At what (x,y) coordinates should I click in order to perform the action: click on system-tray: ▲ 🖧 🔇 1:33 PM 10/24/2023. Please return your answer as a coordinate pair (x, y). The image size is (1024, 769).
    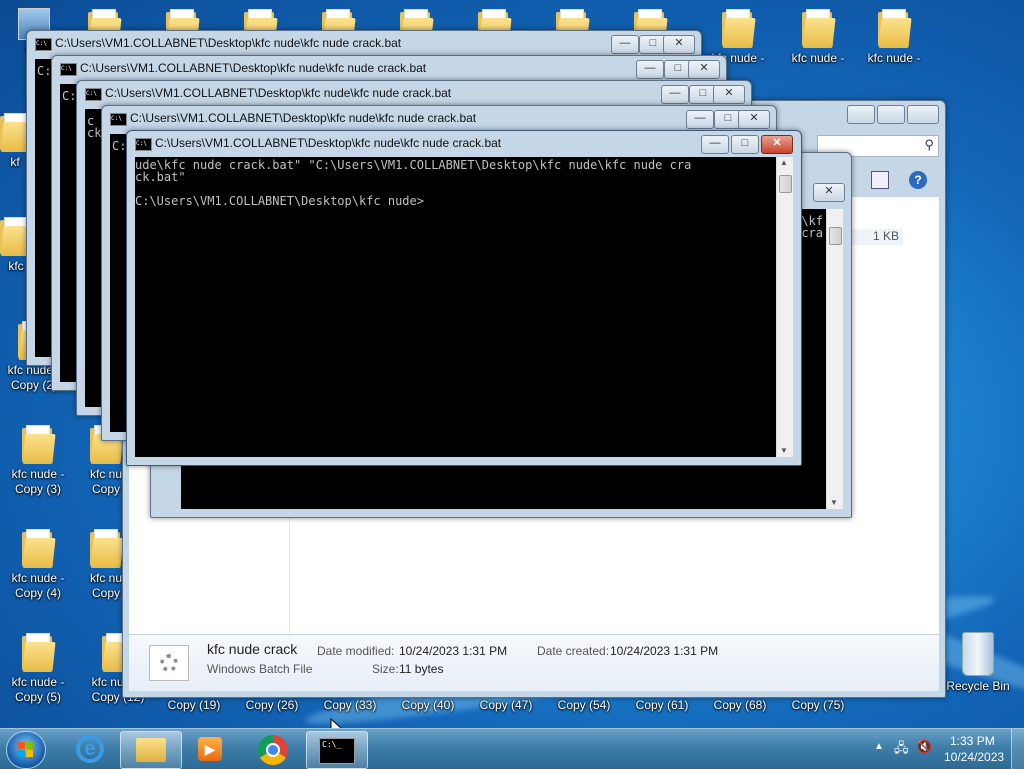
    Looking at the image, I should click on (944, 749).